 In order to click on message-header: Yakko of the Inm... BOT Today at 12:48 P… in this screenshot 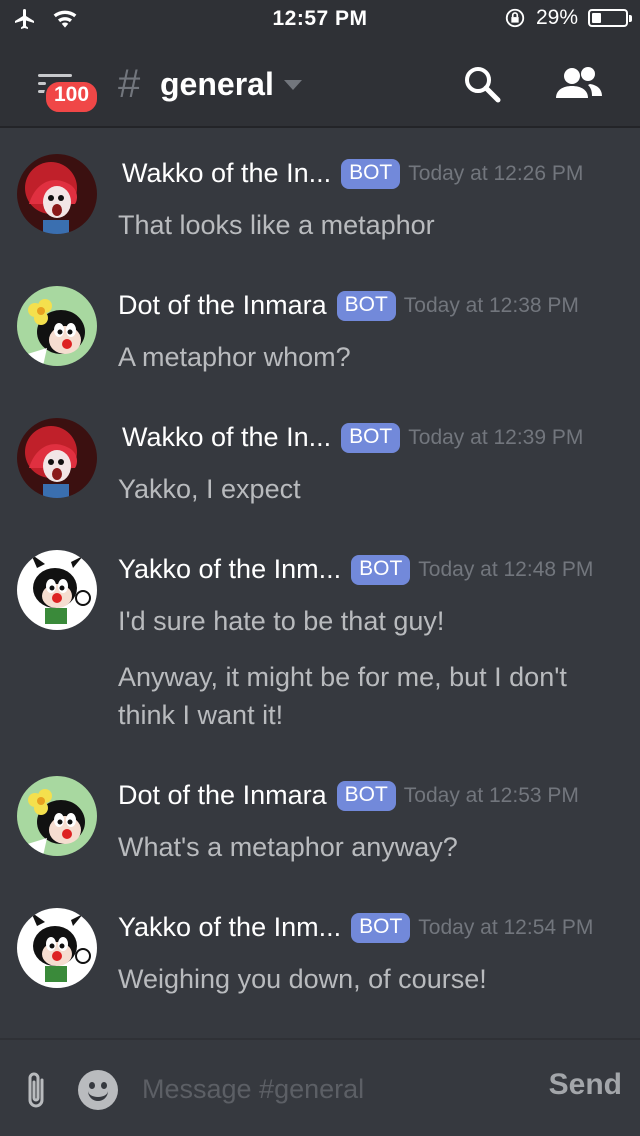, I will do `click(355, 569)`.